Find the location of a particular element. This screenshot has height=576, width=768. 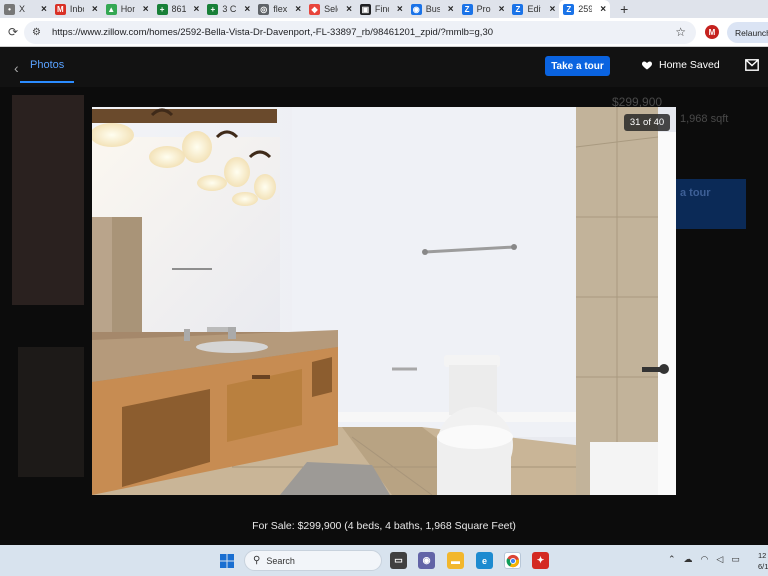

tab-title: Sele is located at coordinates (331, 9).